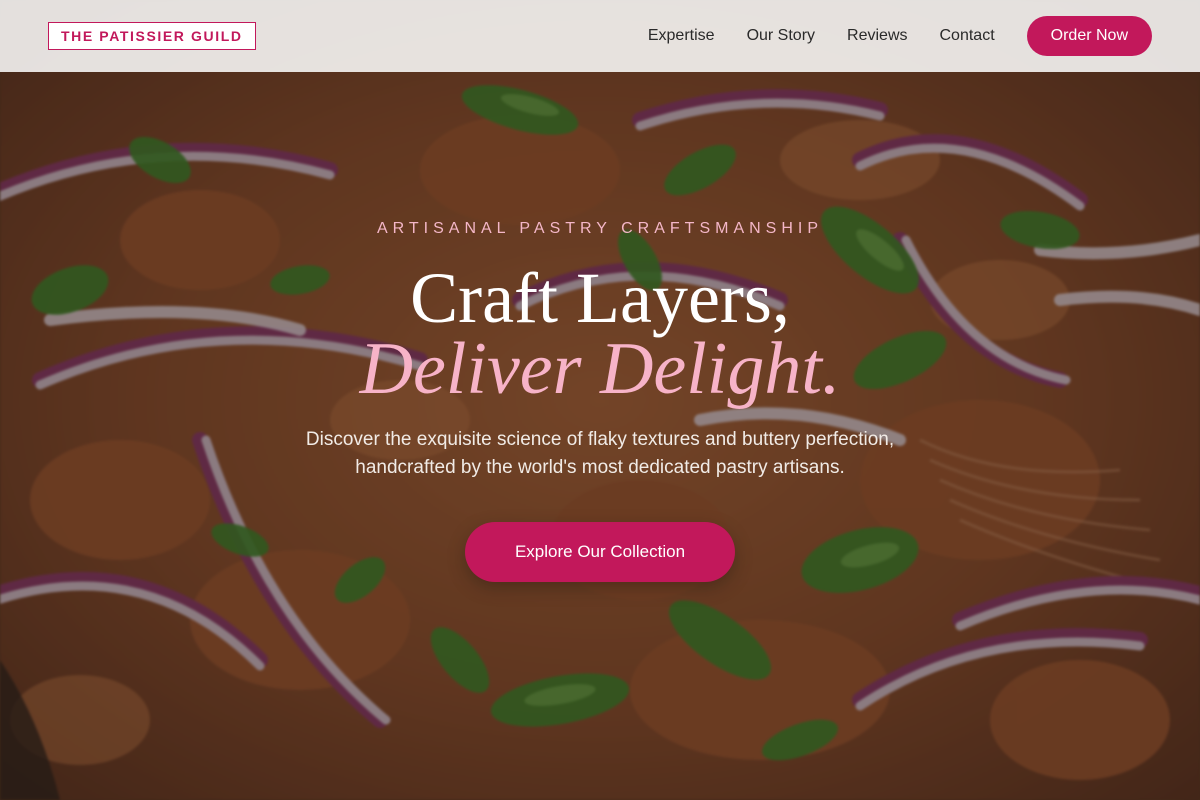 The image size is (1200, 800). Describe the element at coordinates (1089, 36) in the screenshot. I see `order-now-button: Order Now` at that location.